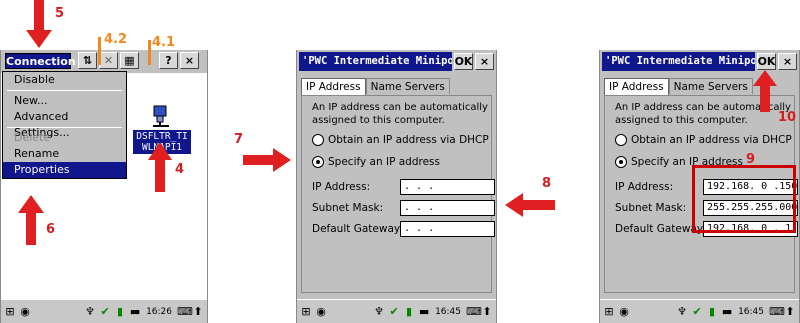  Describe the element at coordinates (751, 159) in the screenshot. I see `annotation-9: 9` at that location.